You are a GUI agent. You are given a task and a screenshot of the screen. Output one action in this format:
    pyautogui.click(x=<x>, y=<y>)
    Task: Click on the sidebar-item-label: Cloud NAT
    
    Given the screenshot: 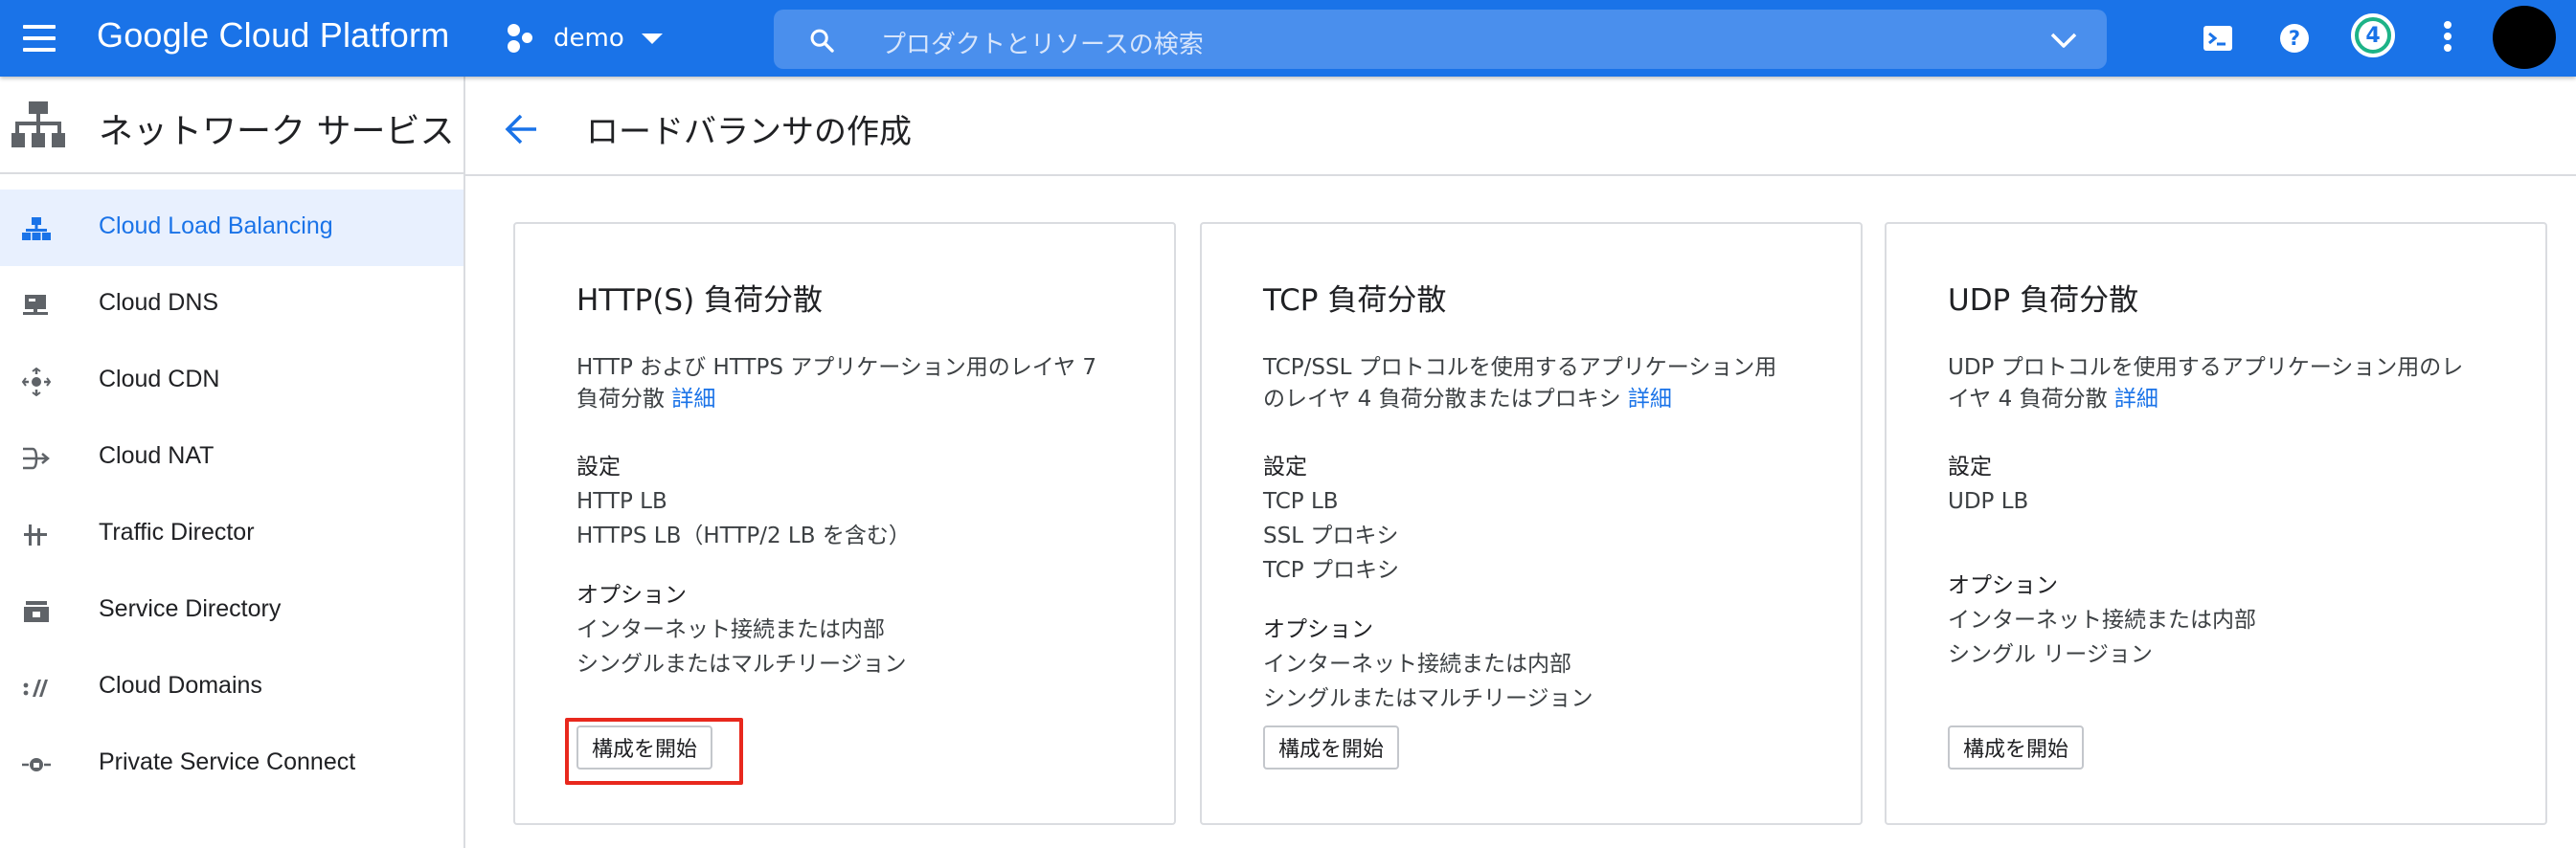 What is the action you would take?
    pyautogui.click(x=157, y=455)
    